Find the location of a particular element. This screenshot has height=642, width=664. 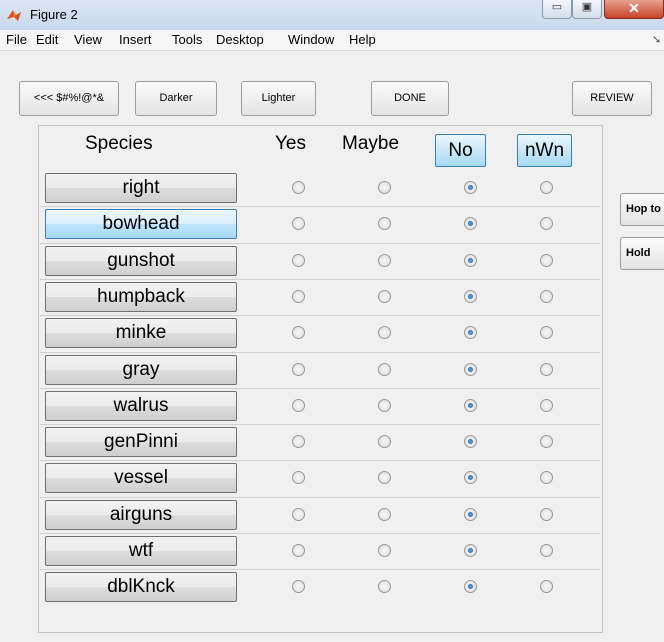

species-button-4: minke is located at coordinates (141, 333).